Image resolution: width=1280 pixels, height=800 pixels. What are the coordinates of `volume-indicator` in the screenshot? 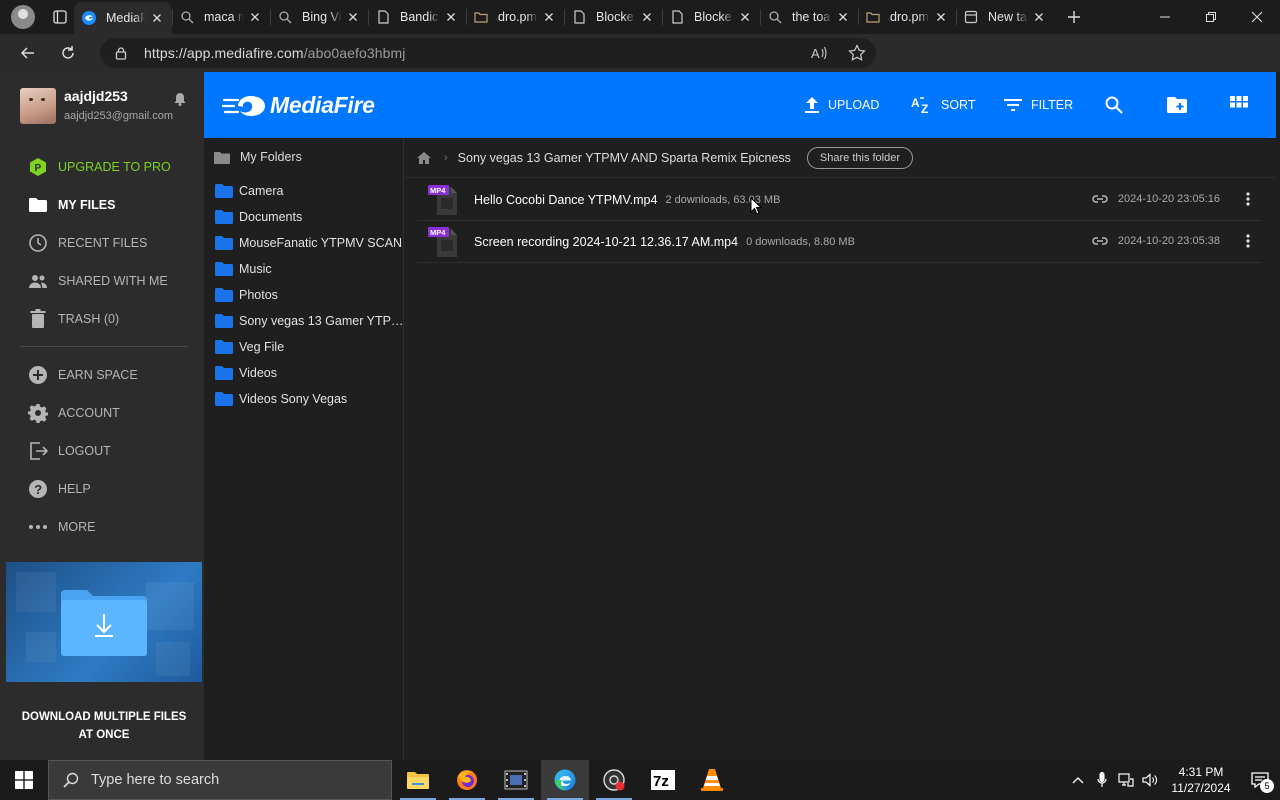 It's located at (1150, 780).